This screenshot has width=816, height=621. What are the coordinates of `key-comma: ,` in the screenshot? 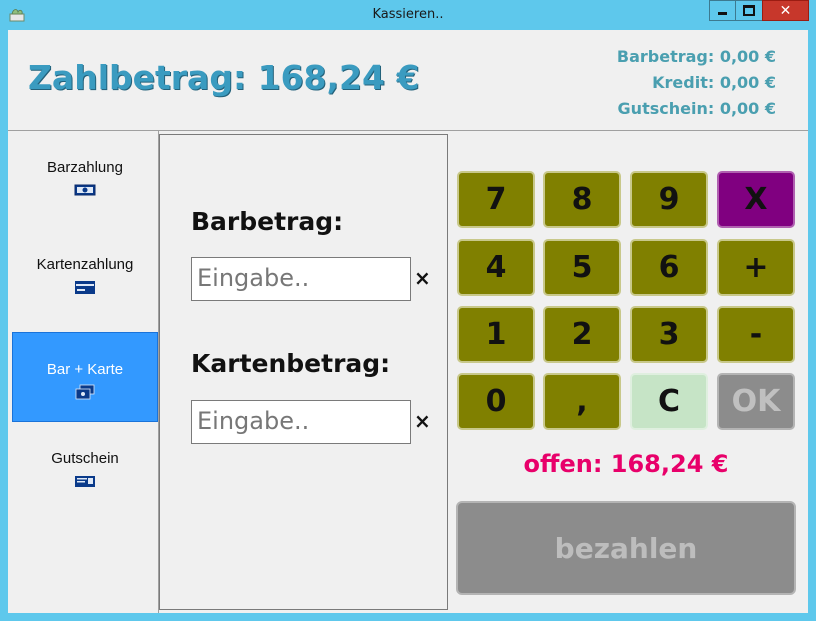 It's located at (582, 401).